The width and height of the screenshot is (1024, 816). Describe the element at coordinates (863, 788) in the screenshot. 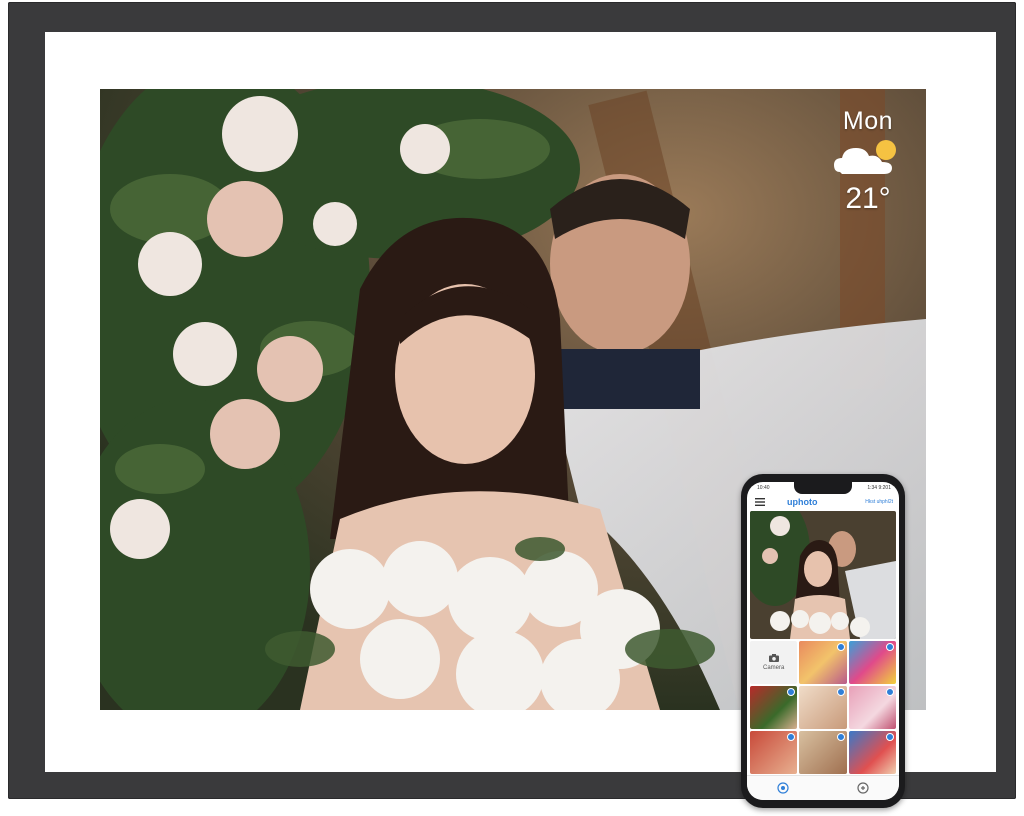

I see `settings-icon` at that location.